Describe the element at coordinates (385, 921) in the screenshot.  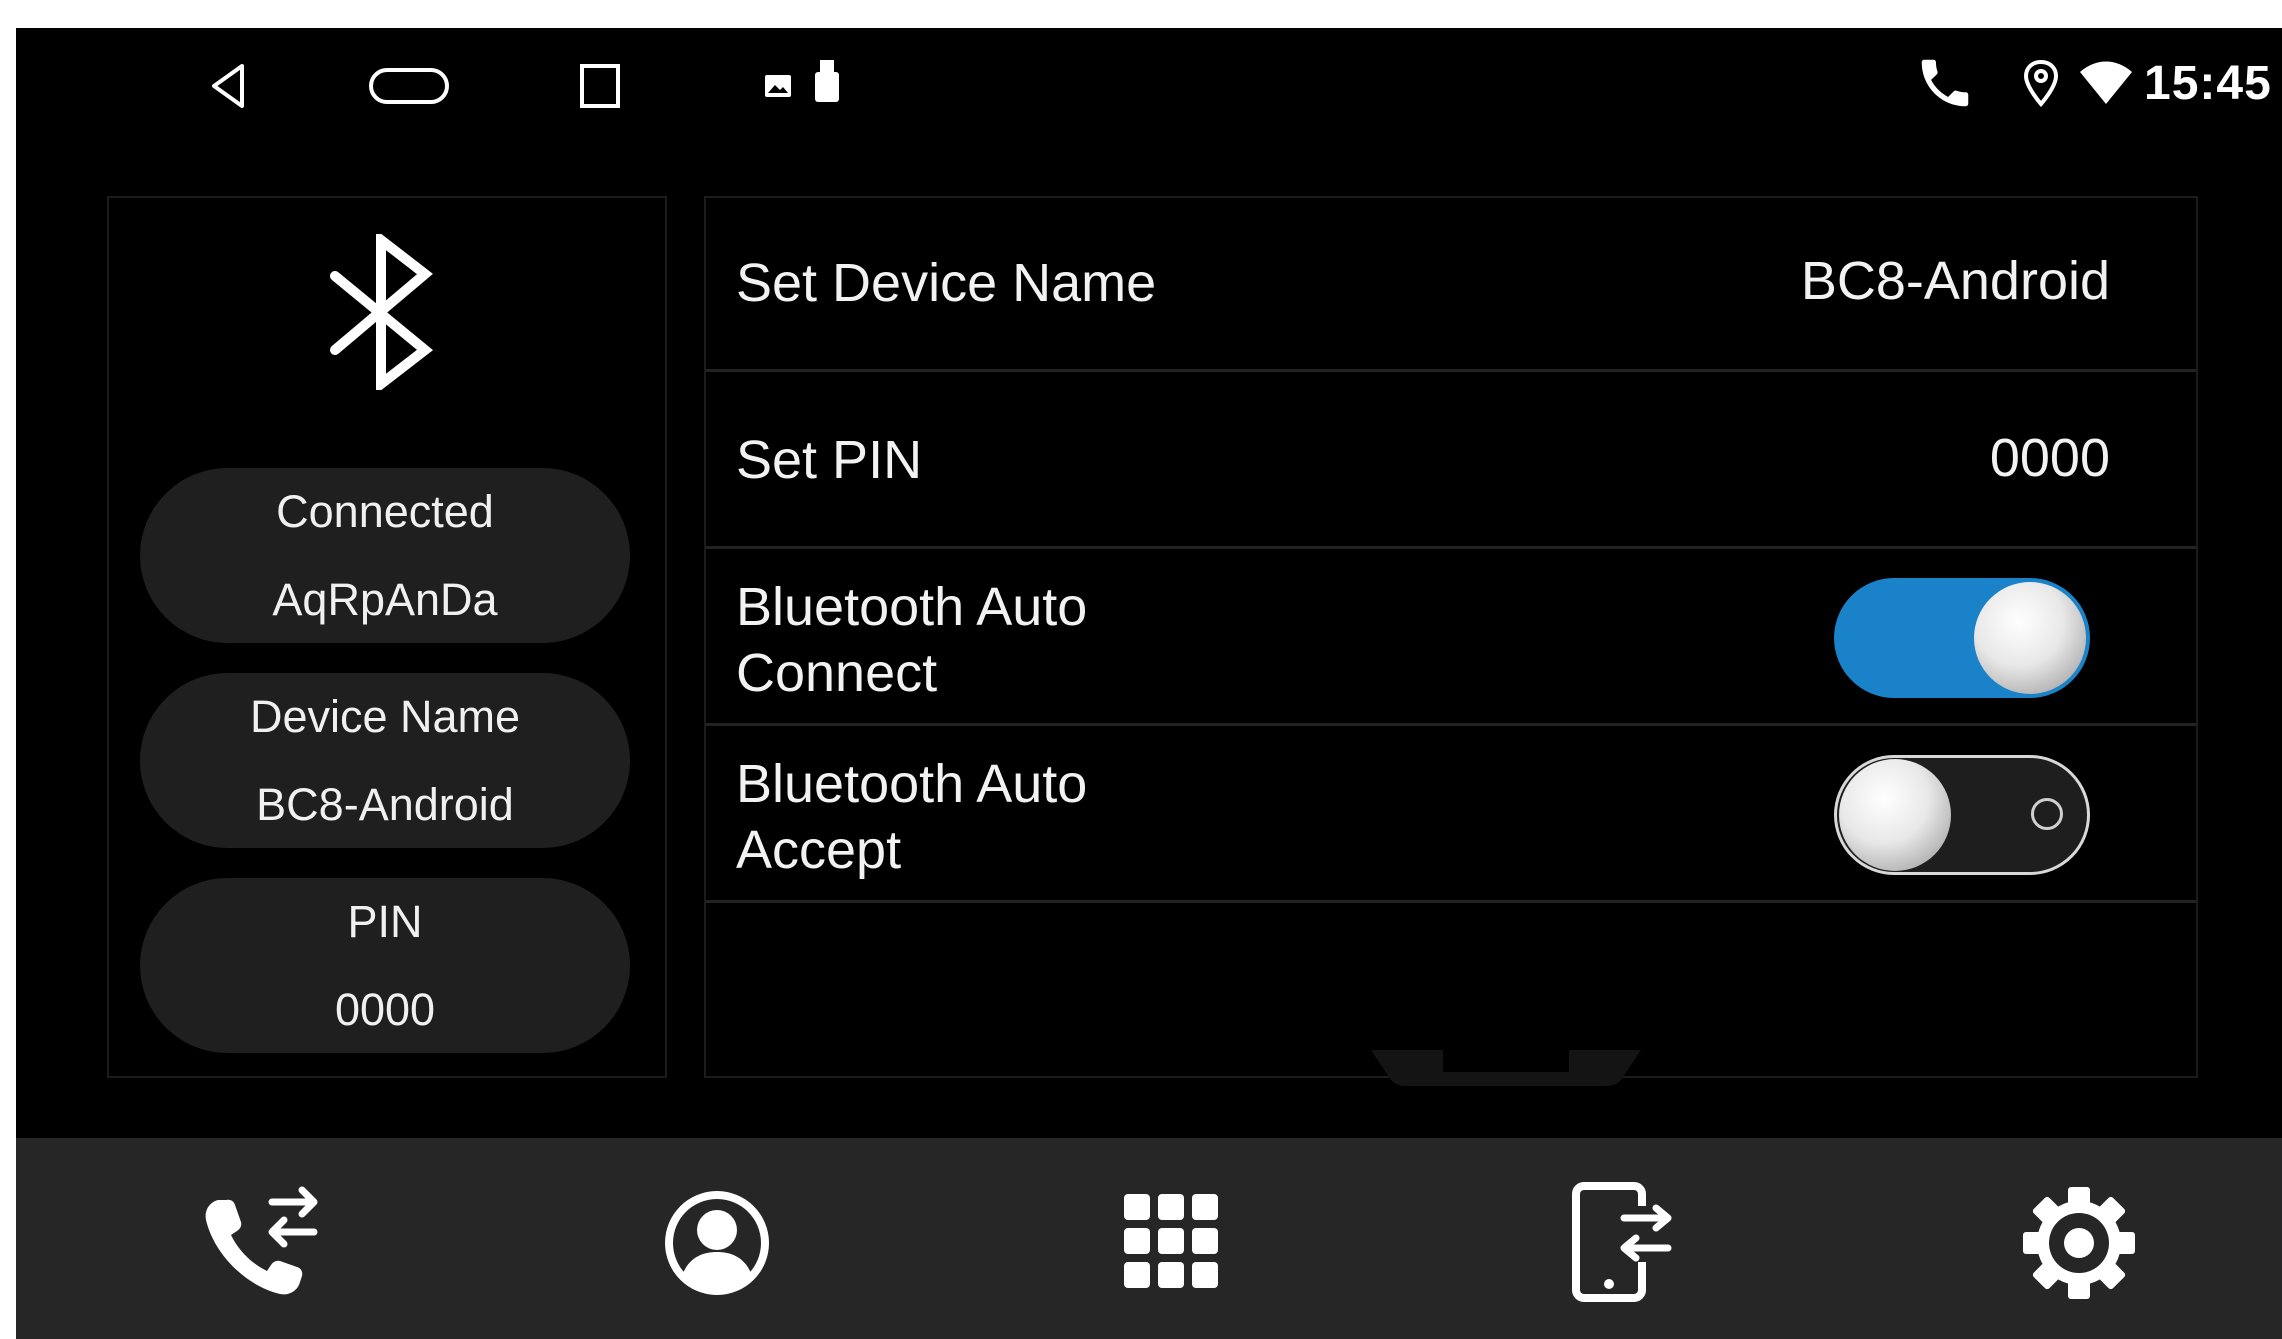
I see `pin-label: PIN` at that location.